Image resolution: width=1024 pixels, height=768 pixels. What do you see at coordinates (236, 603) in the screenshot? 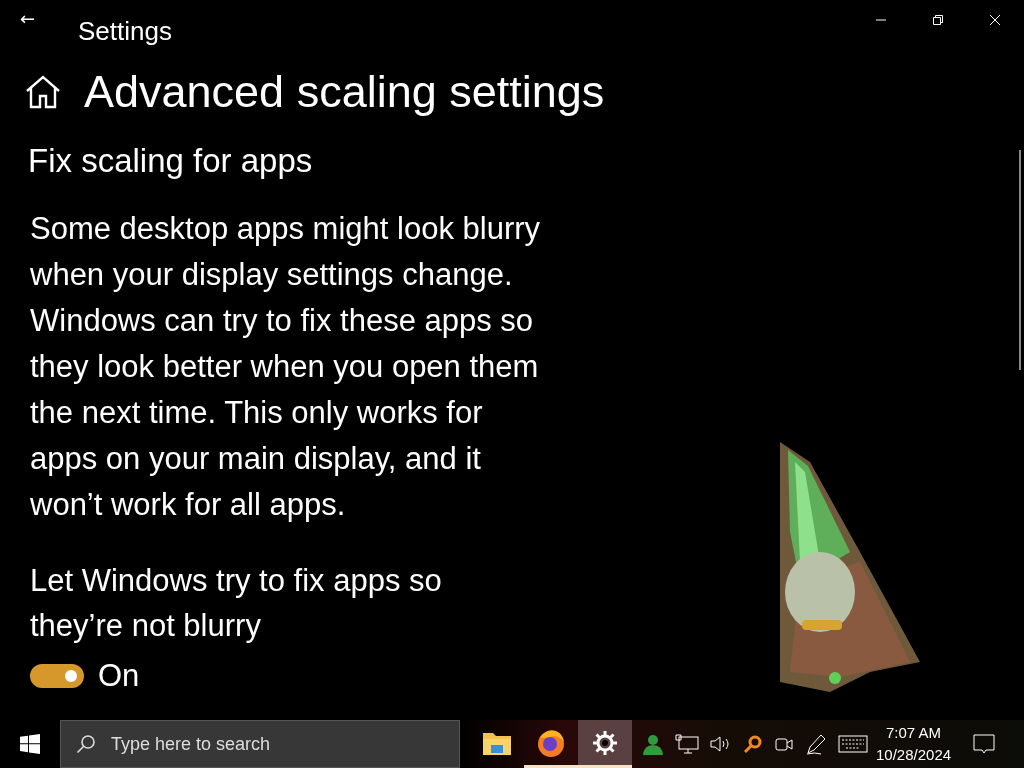
I see `setting-label: Let Windows try to fix apps so they’re not blurry` at bounding box center [236, 603].